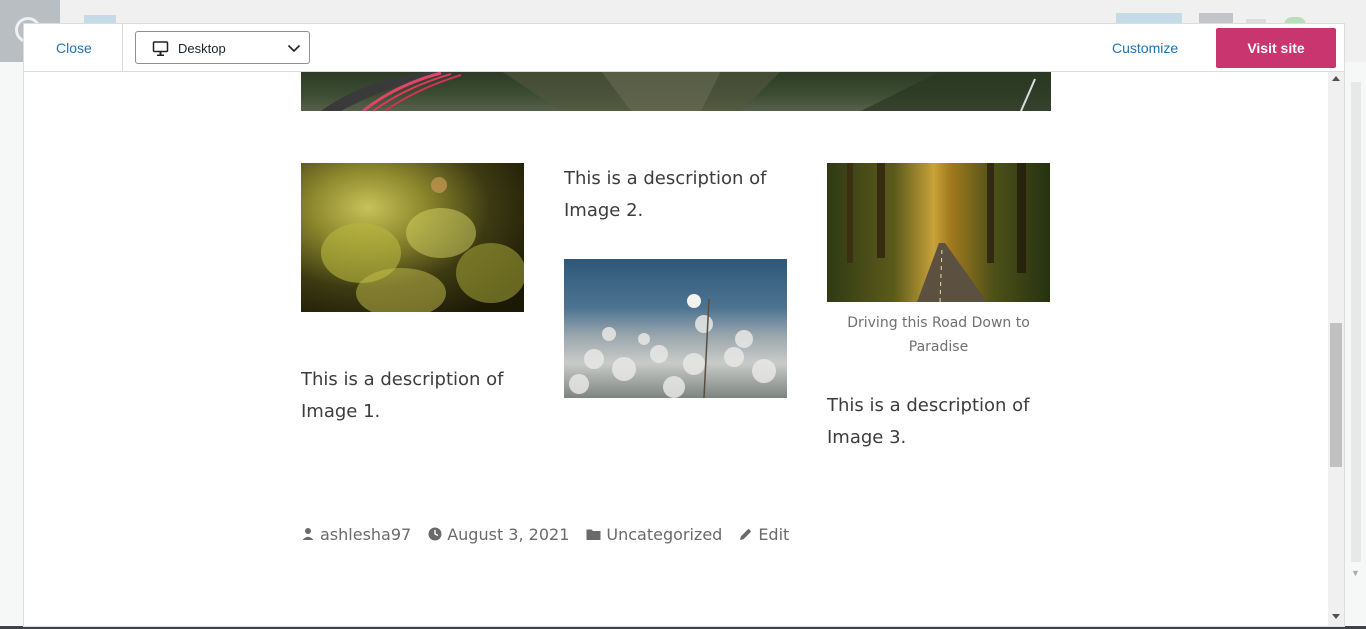 The width and height of the screenshot is (1366, 629). What do you see at coordinates (1355, 573) in the screenshot?
I see `page-scroll-down-icon: ▼` at bounding box center [1355, 573].